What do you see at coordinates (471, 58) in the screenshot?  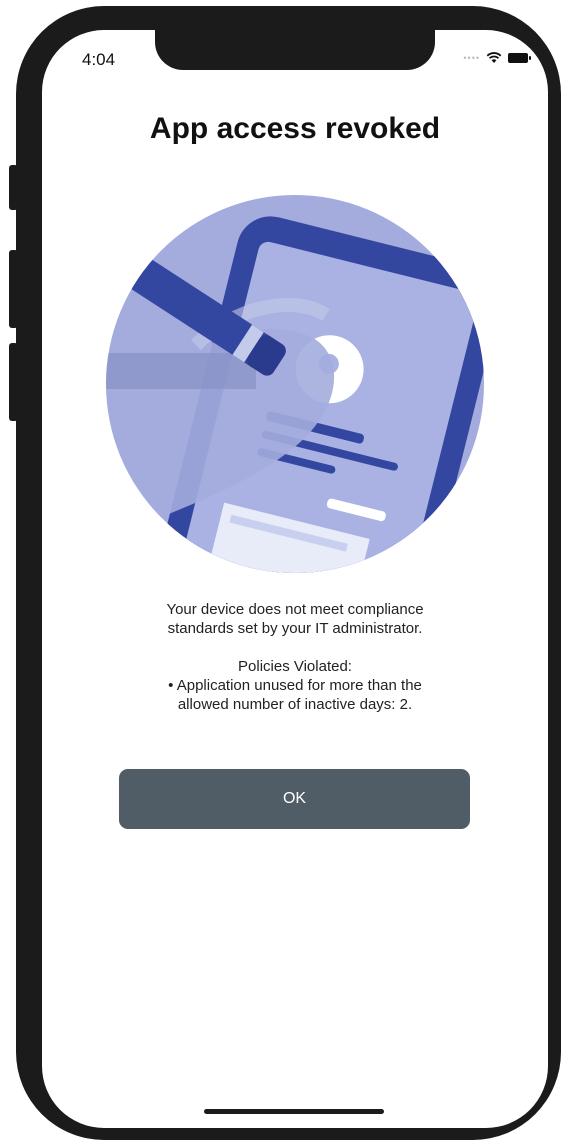 I see `cellular-dots-icon: ••••` at bounding box center [471, 58].